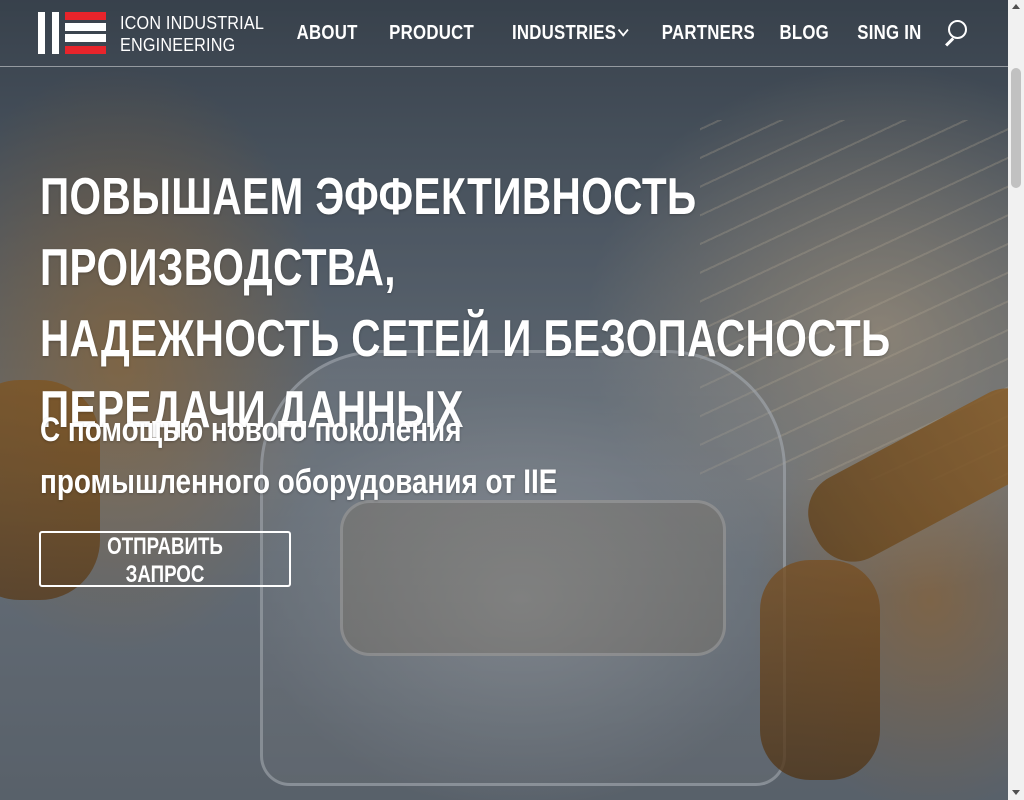 The image size is (1024, 800). What do you see at coordinates (1016, 792) in the screenshot?
I see `scroll-down-arrow-icon` at bounding box center [1016, 792].